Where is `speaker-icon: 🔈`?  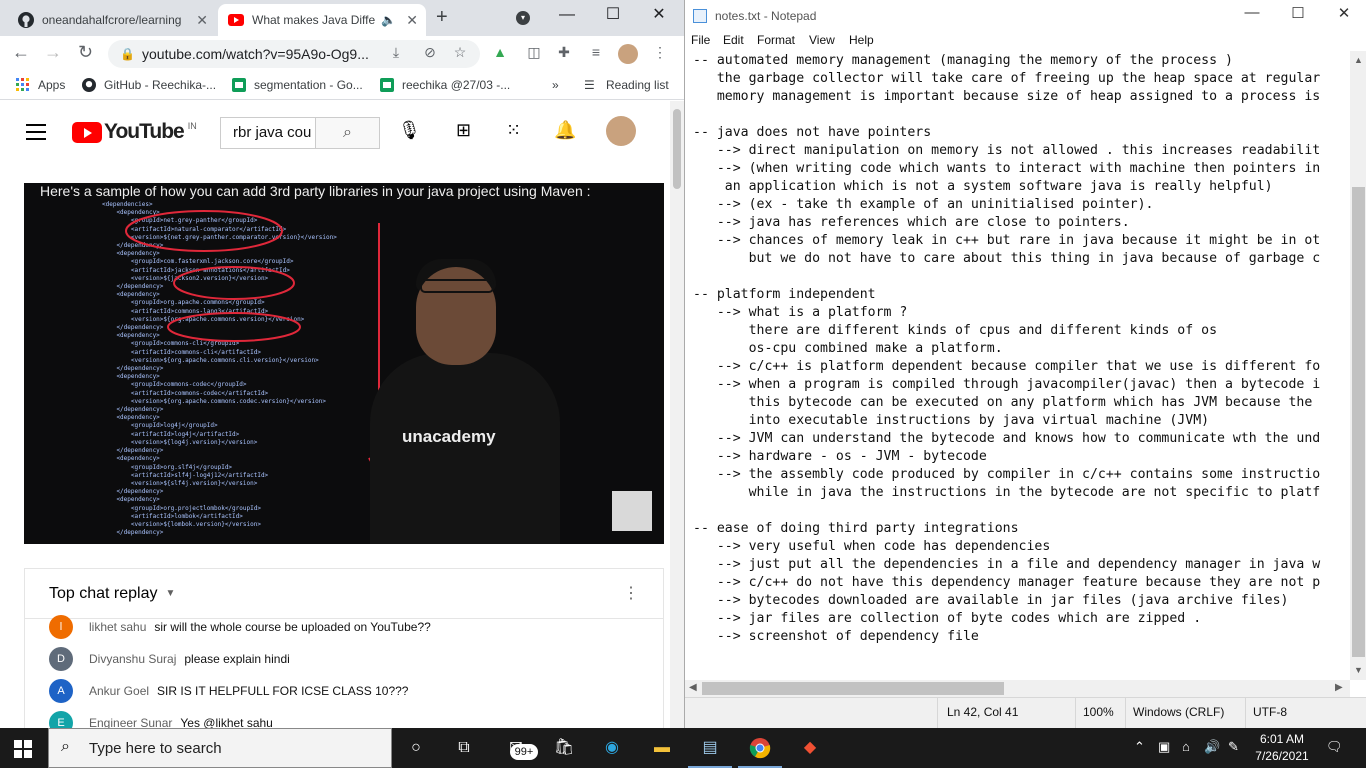
speaker-icon: 🔈 is located at coordinates (388, 20).